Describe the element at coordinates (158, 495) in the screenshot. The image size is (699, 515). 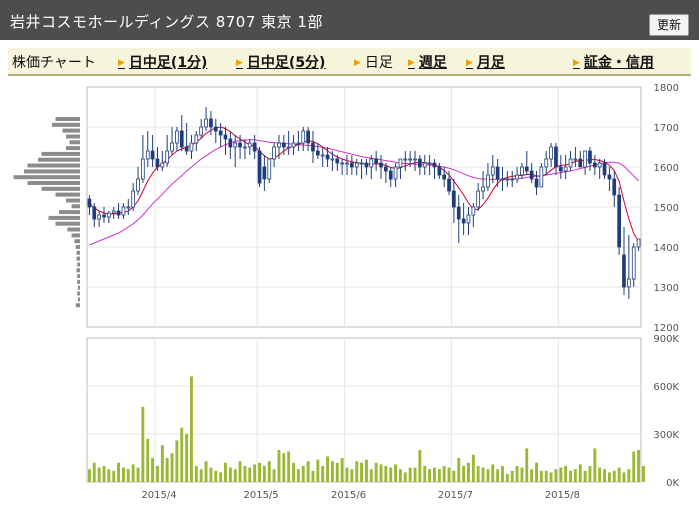
I see `date-tick-label: 2015/4` at that location.